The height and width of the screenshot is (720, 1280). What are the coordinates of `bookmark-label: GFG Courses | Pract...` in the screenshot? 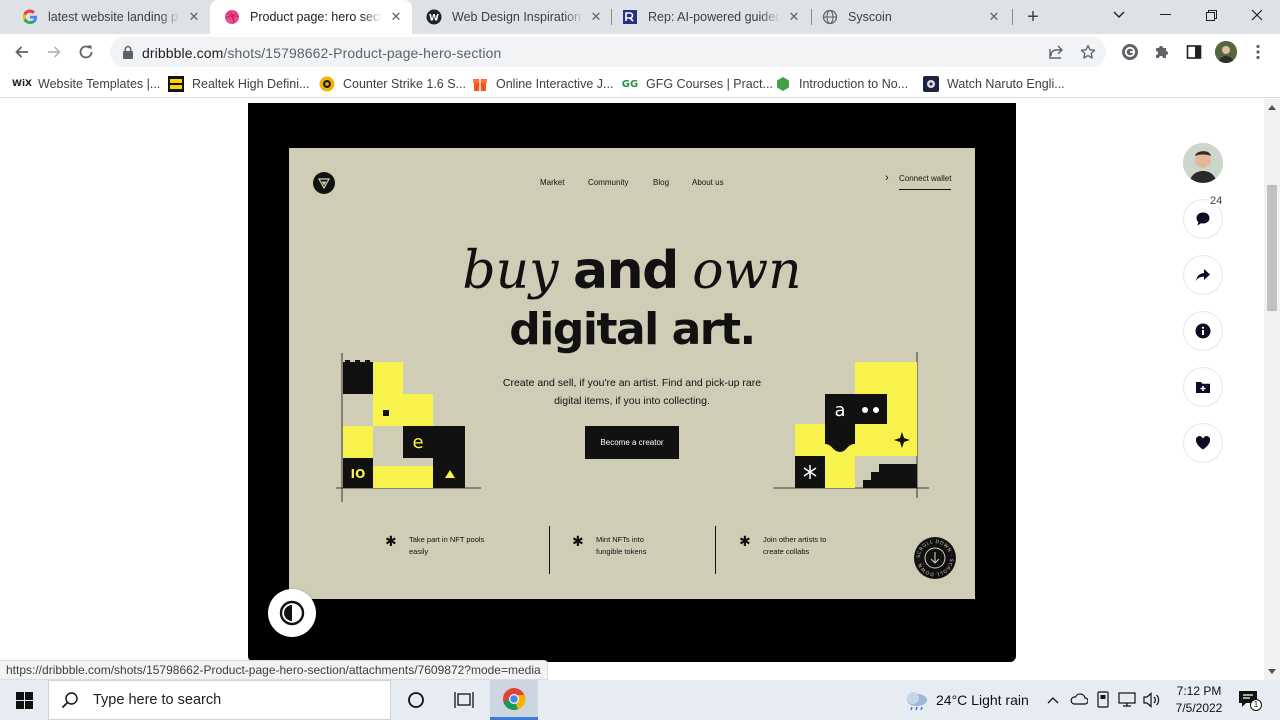 It's located at (709, 84).